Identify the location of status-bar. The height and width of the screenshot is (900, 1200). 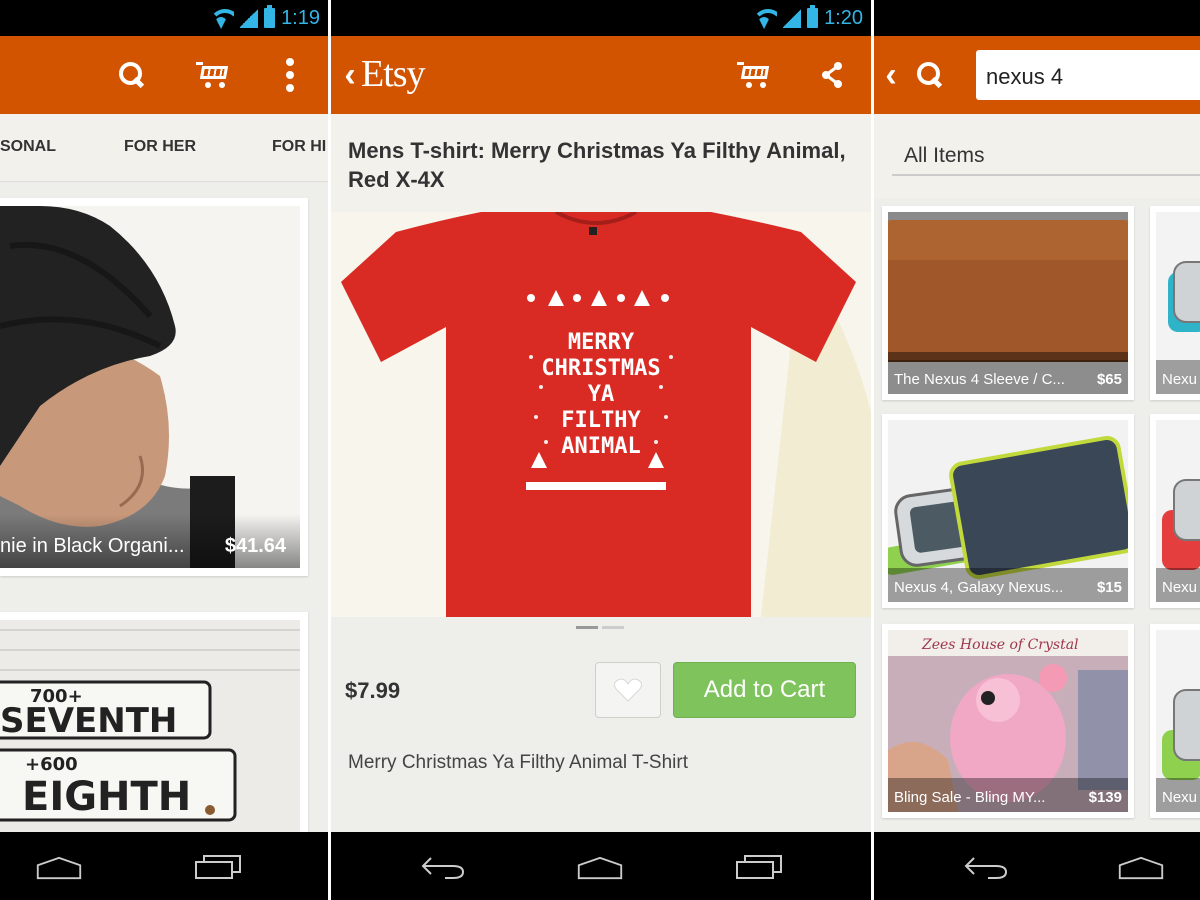
(1037, 18).